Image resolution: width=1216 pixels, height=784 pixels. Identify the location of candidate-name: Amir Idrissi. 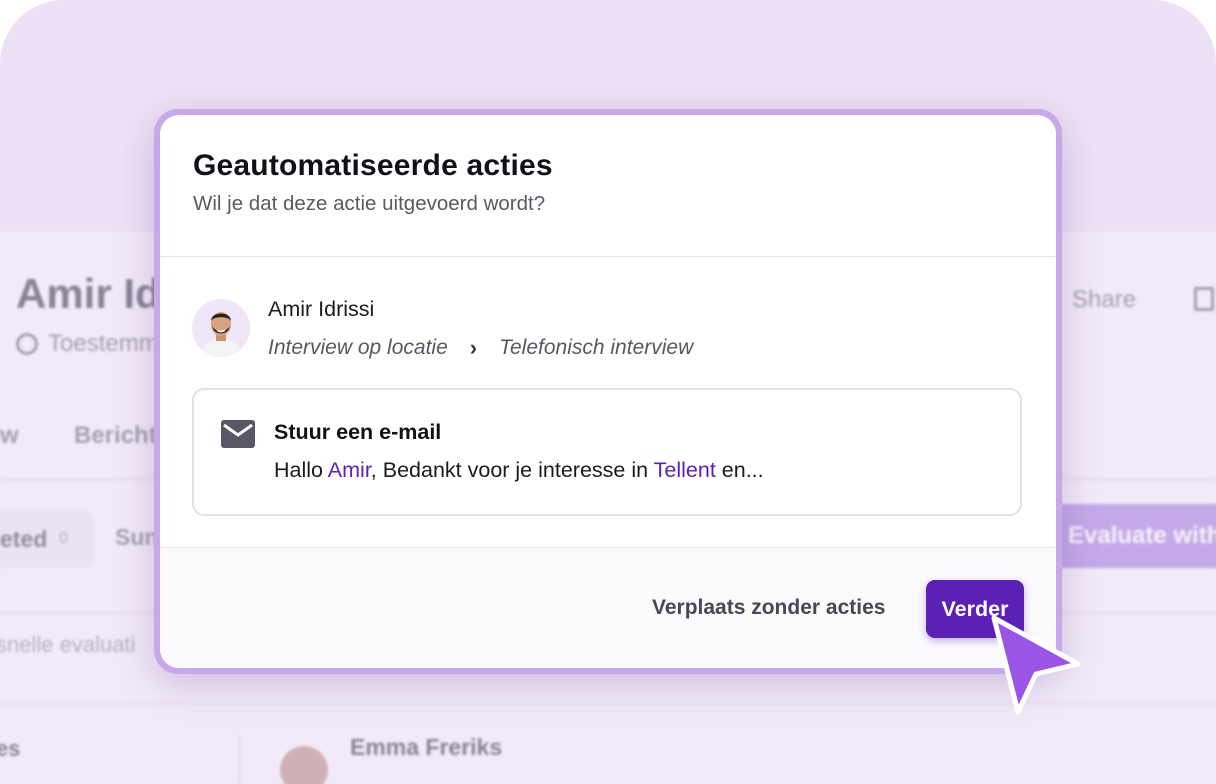
(321, 309).